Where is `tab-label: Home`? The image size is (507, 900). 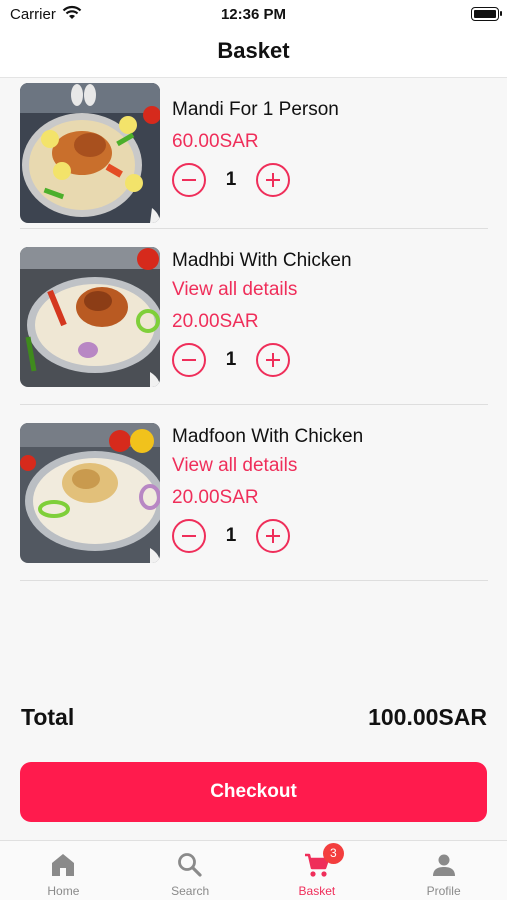
tab-label: Home is located at coordinates (63, 891).